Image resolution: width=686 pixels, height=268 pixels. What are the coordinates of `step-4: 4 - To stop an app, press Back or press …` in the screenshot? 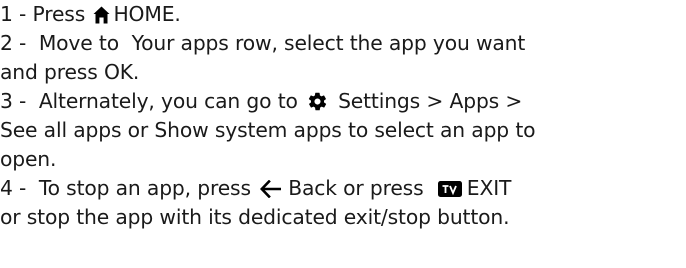 It's located at (343, 188).